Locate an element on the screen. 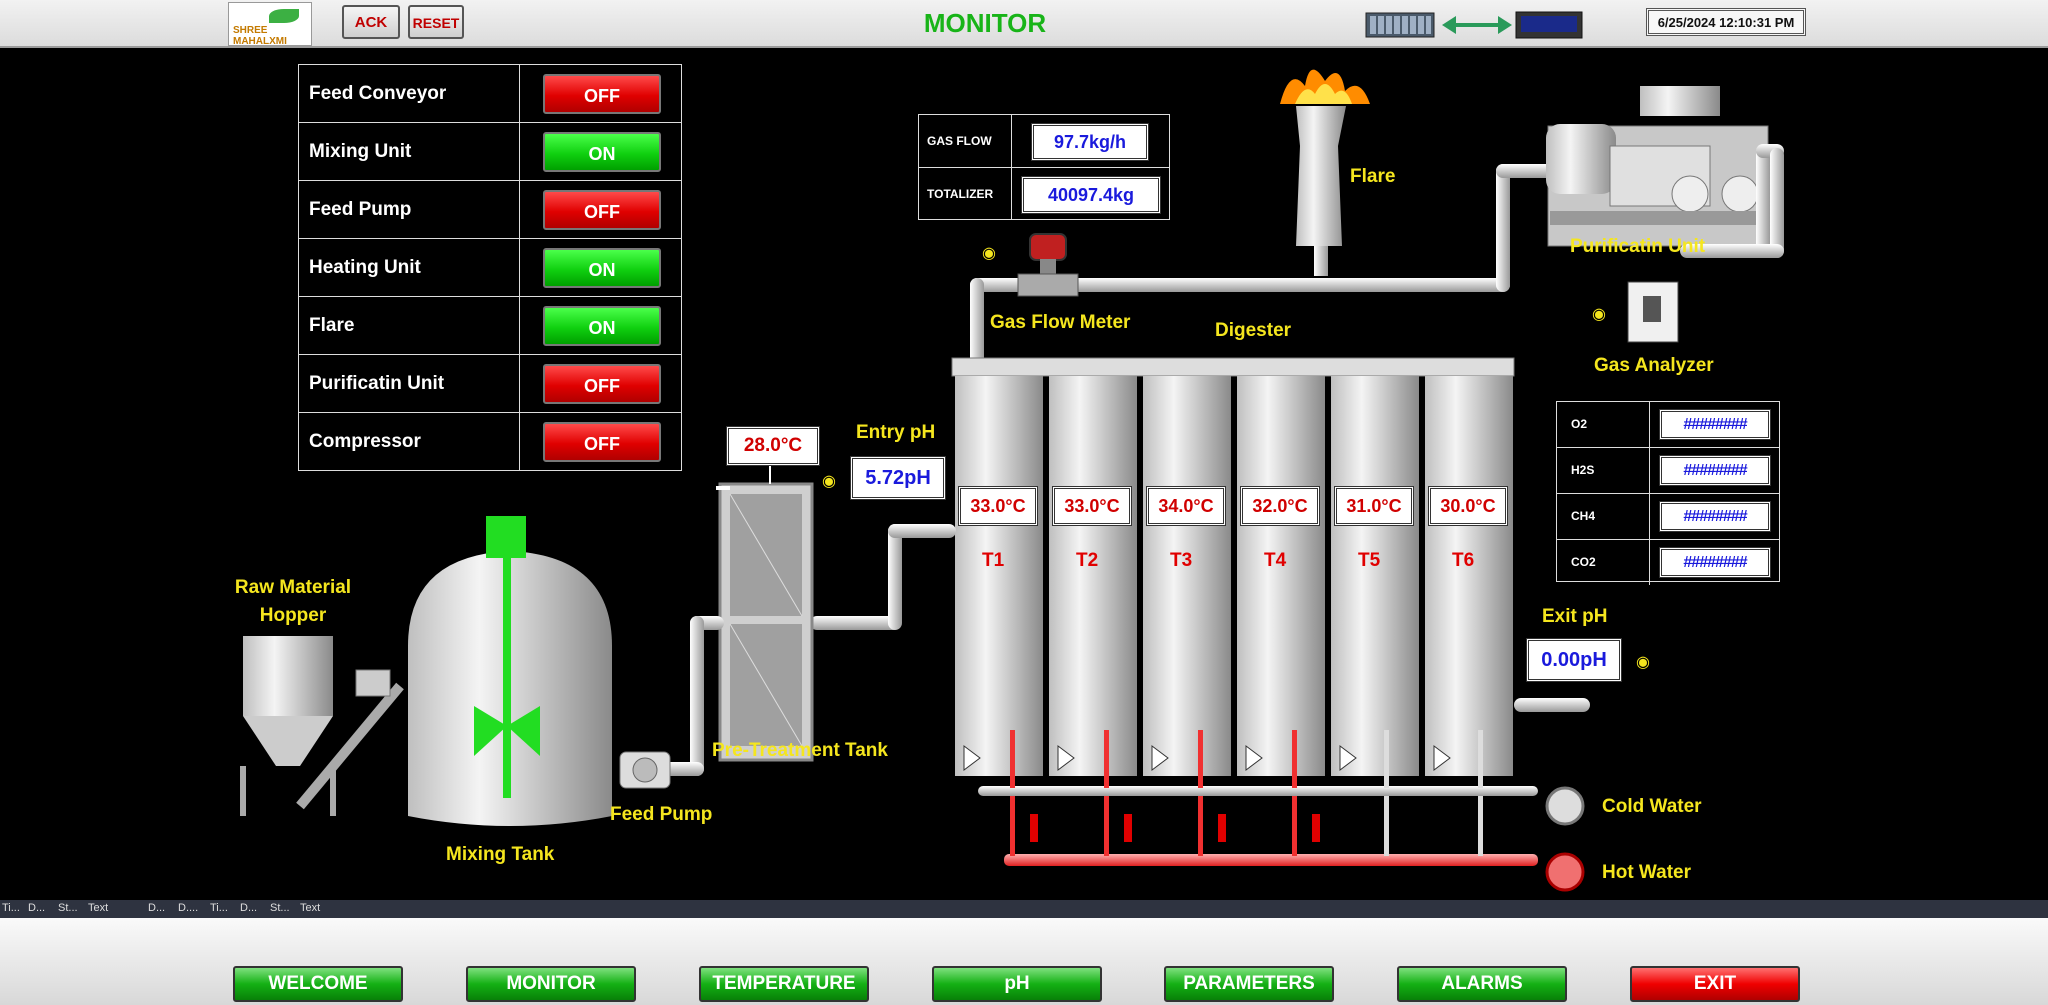 This screenshot has height=1005, width=2048. feed-pump-label: Feed Pump is located at coordinates (661, 814).